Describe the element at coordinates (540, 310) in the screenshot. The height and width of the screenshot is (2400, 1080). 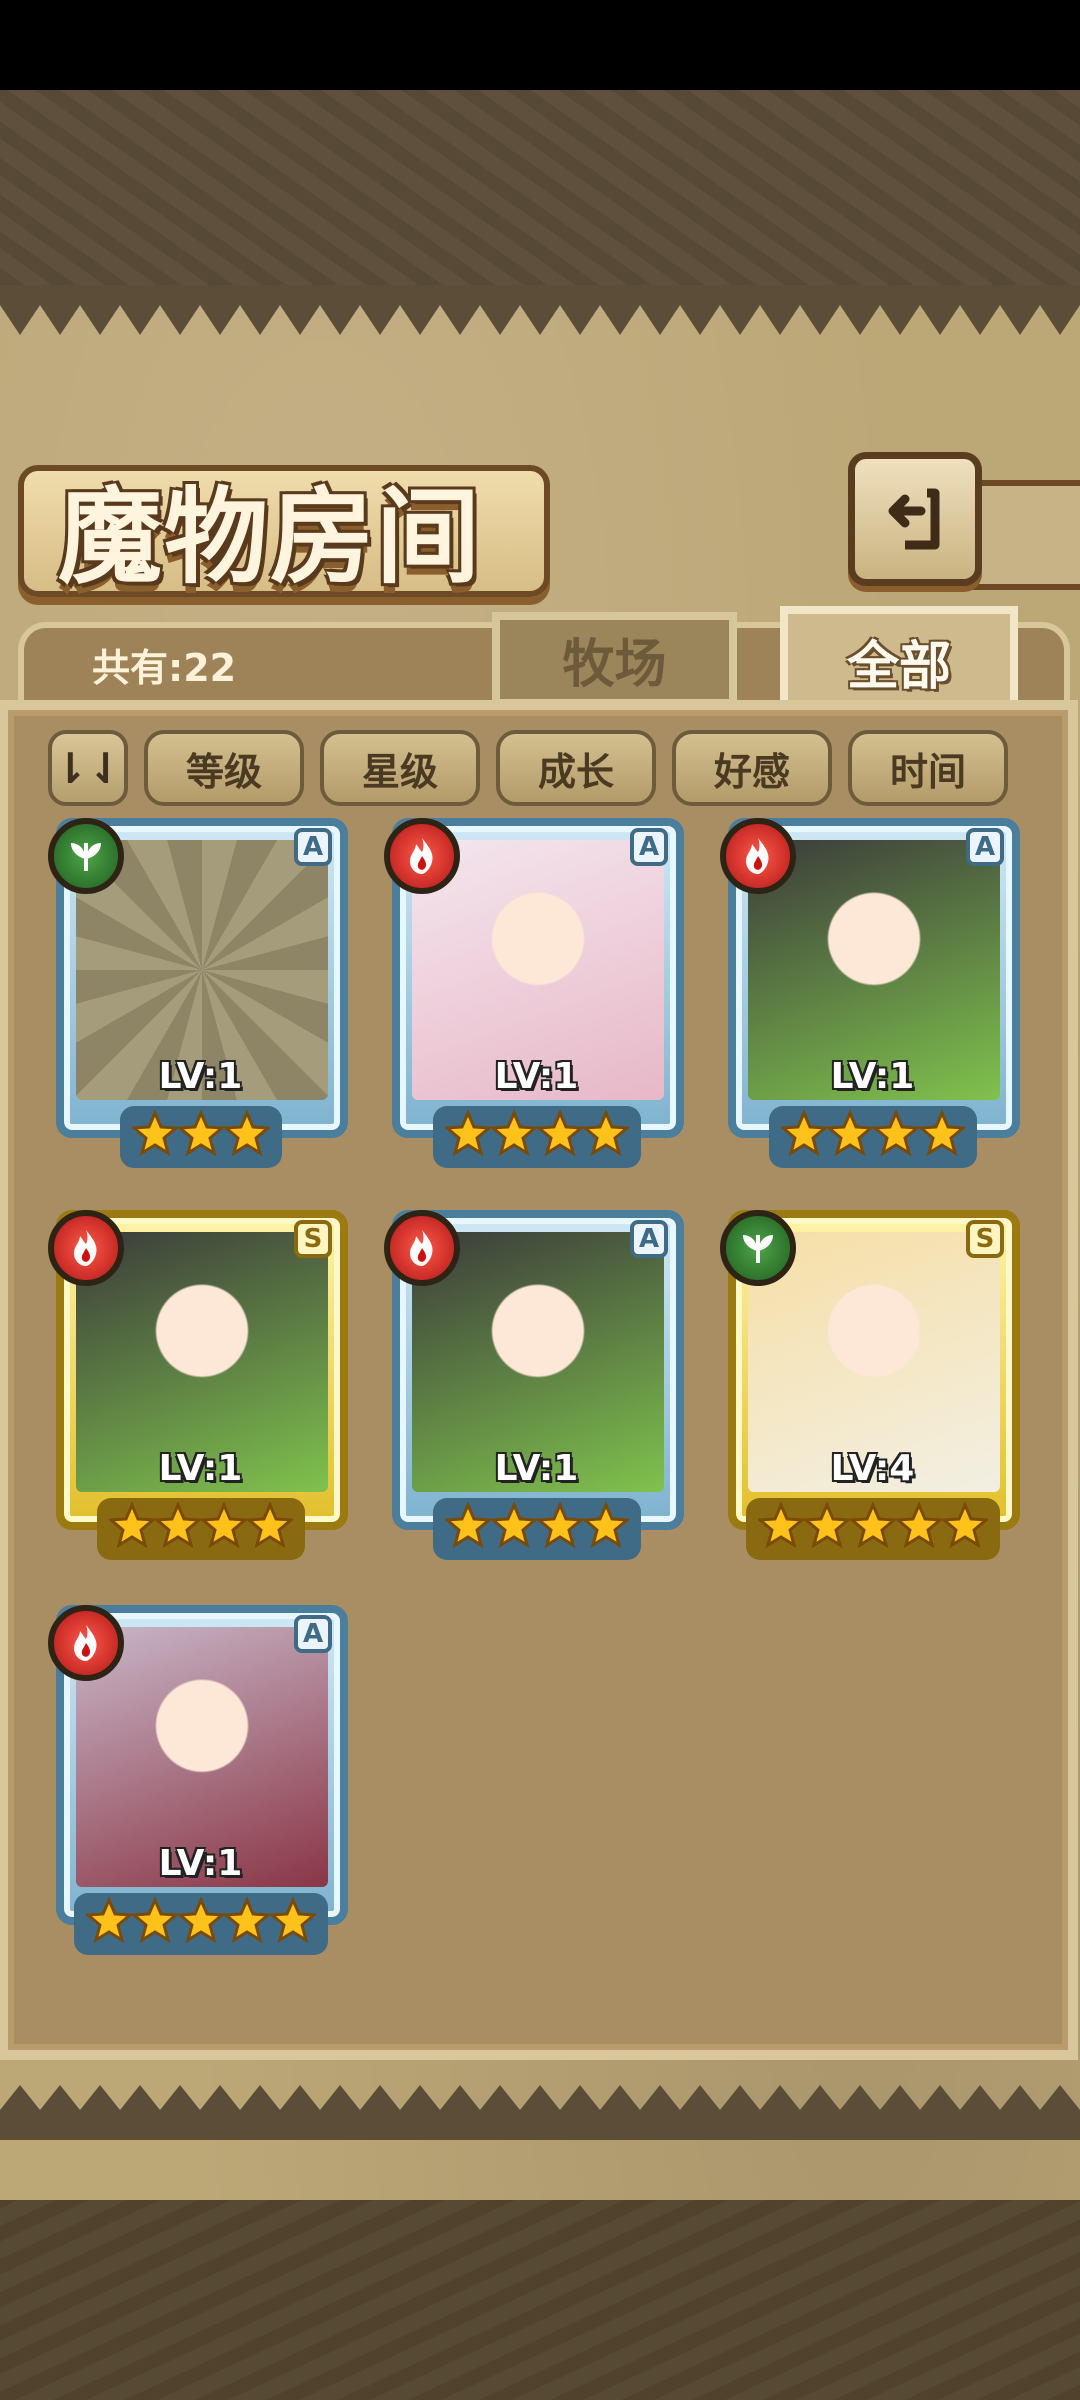
I see `torn-edge-top` at that location.